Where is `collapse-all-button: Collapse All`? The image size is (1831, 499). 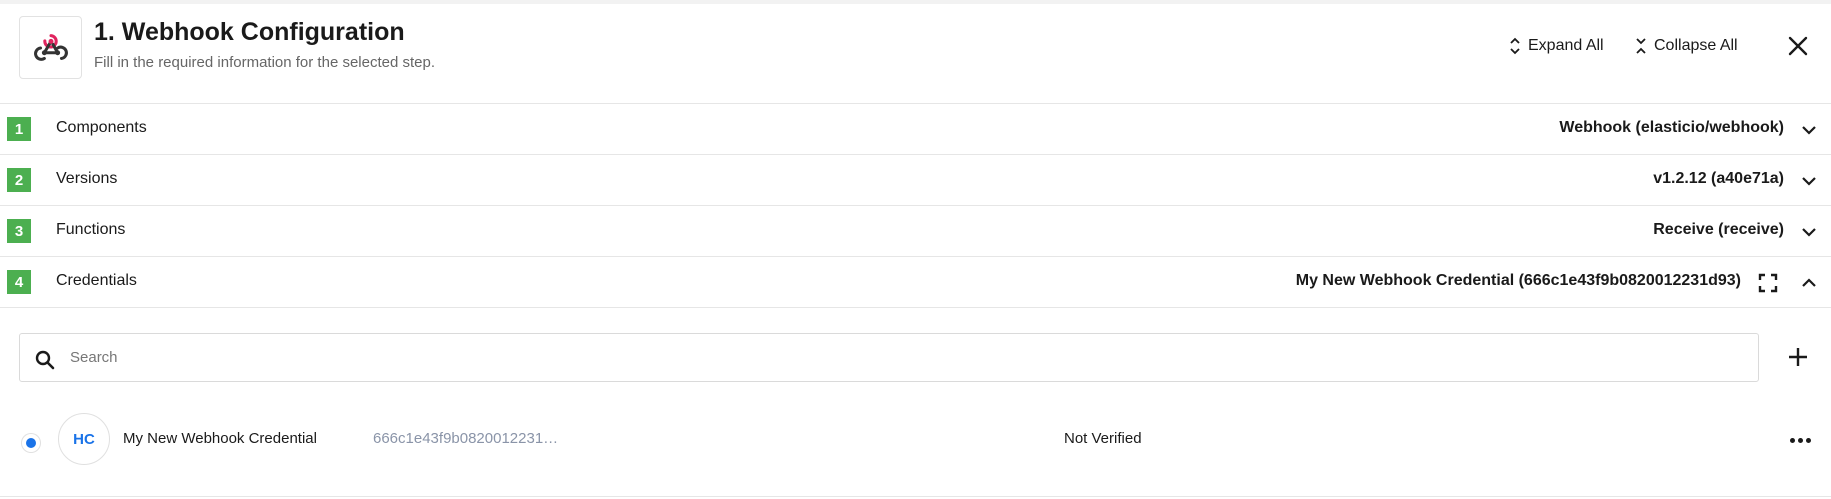 collapse-all-button: Collapse All is located at coordinates (1686, 46).